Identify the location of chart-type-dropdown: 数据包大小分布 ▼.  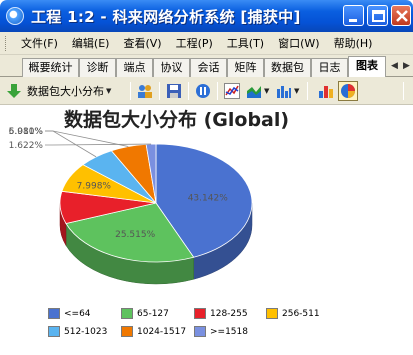
(58, 91).